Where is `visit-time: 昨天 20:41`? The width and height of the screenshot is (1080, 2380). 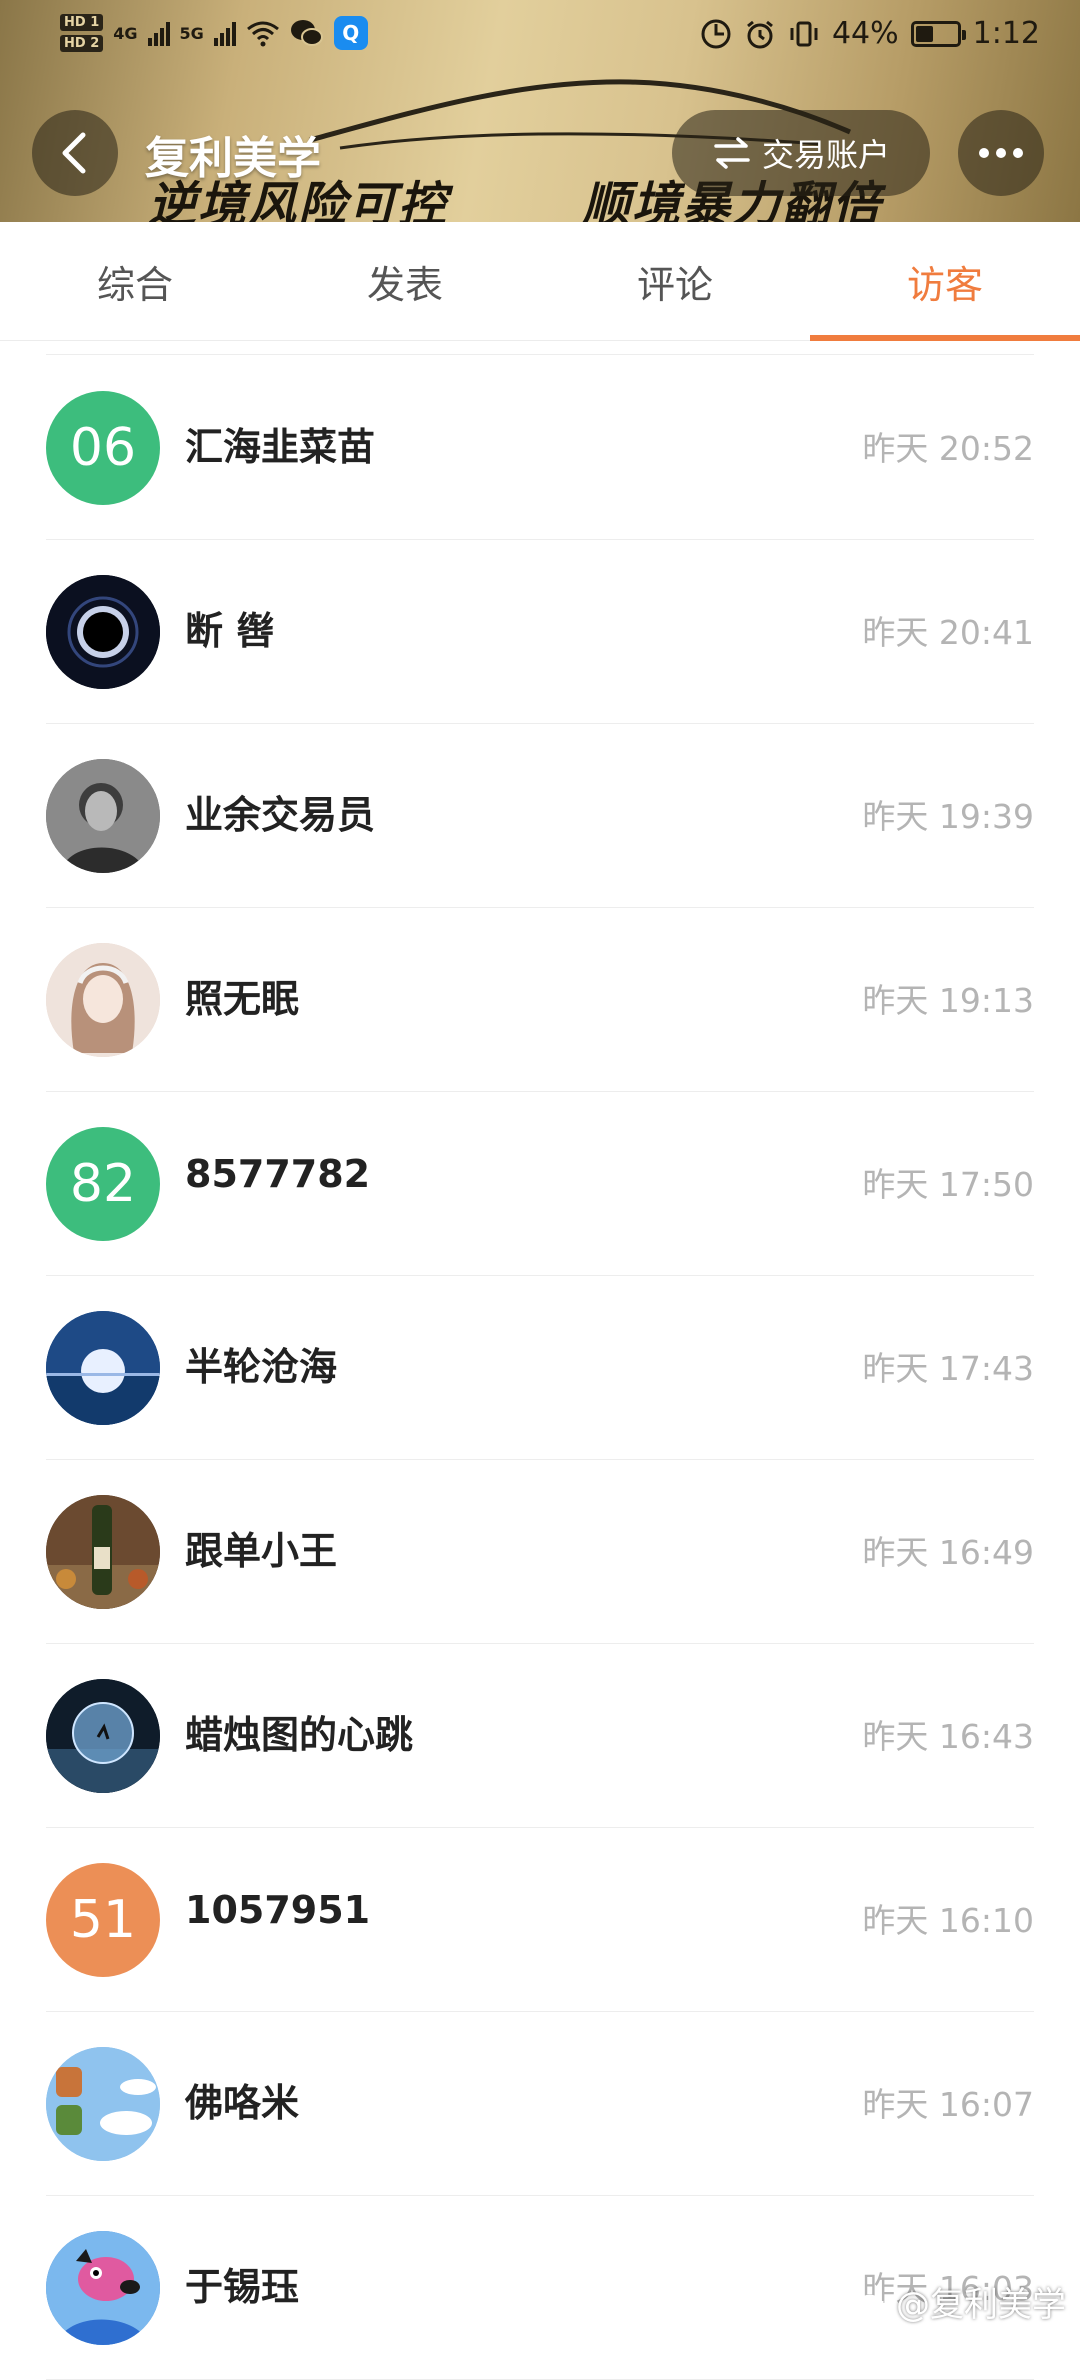 visit-time: 昨天 20:41 is located at coordinates (948, 632).